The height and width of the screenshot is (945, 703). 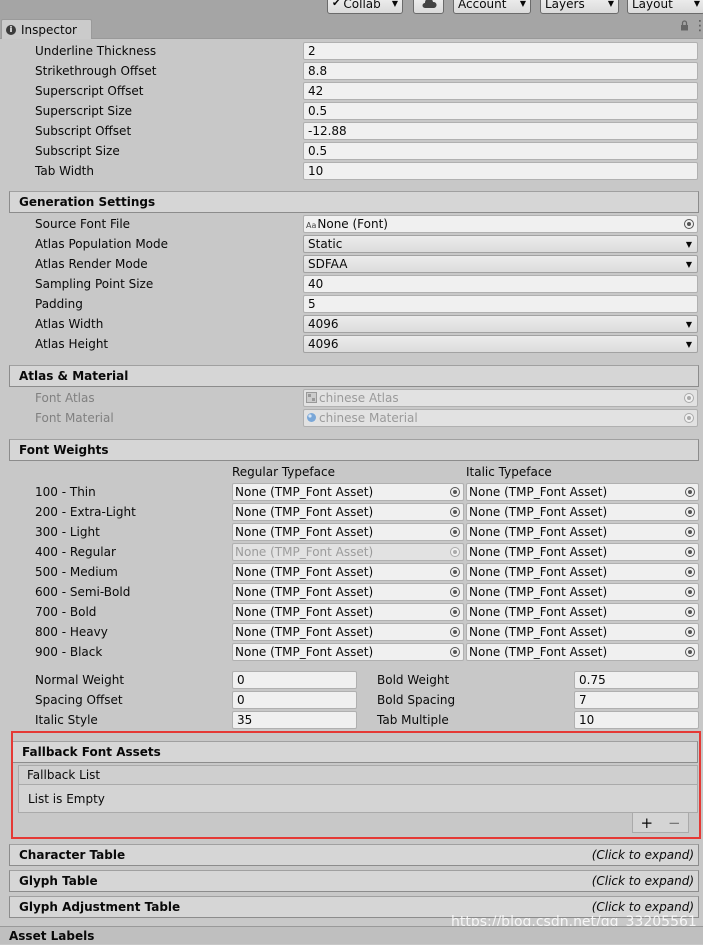 What do you see at coordinates (351, 935) in the screenshot?
I see `asset-labels-header: Asset Labels` at bounding box center [351, 935].